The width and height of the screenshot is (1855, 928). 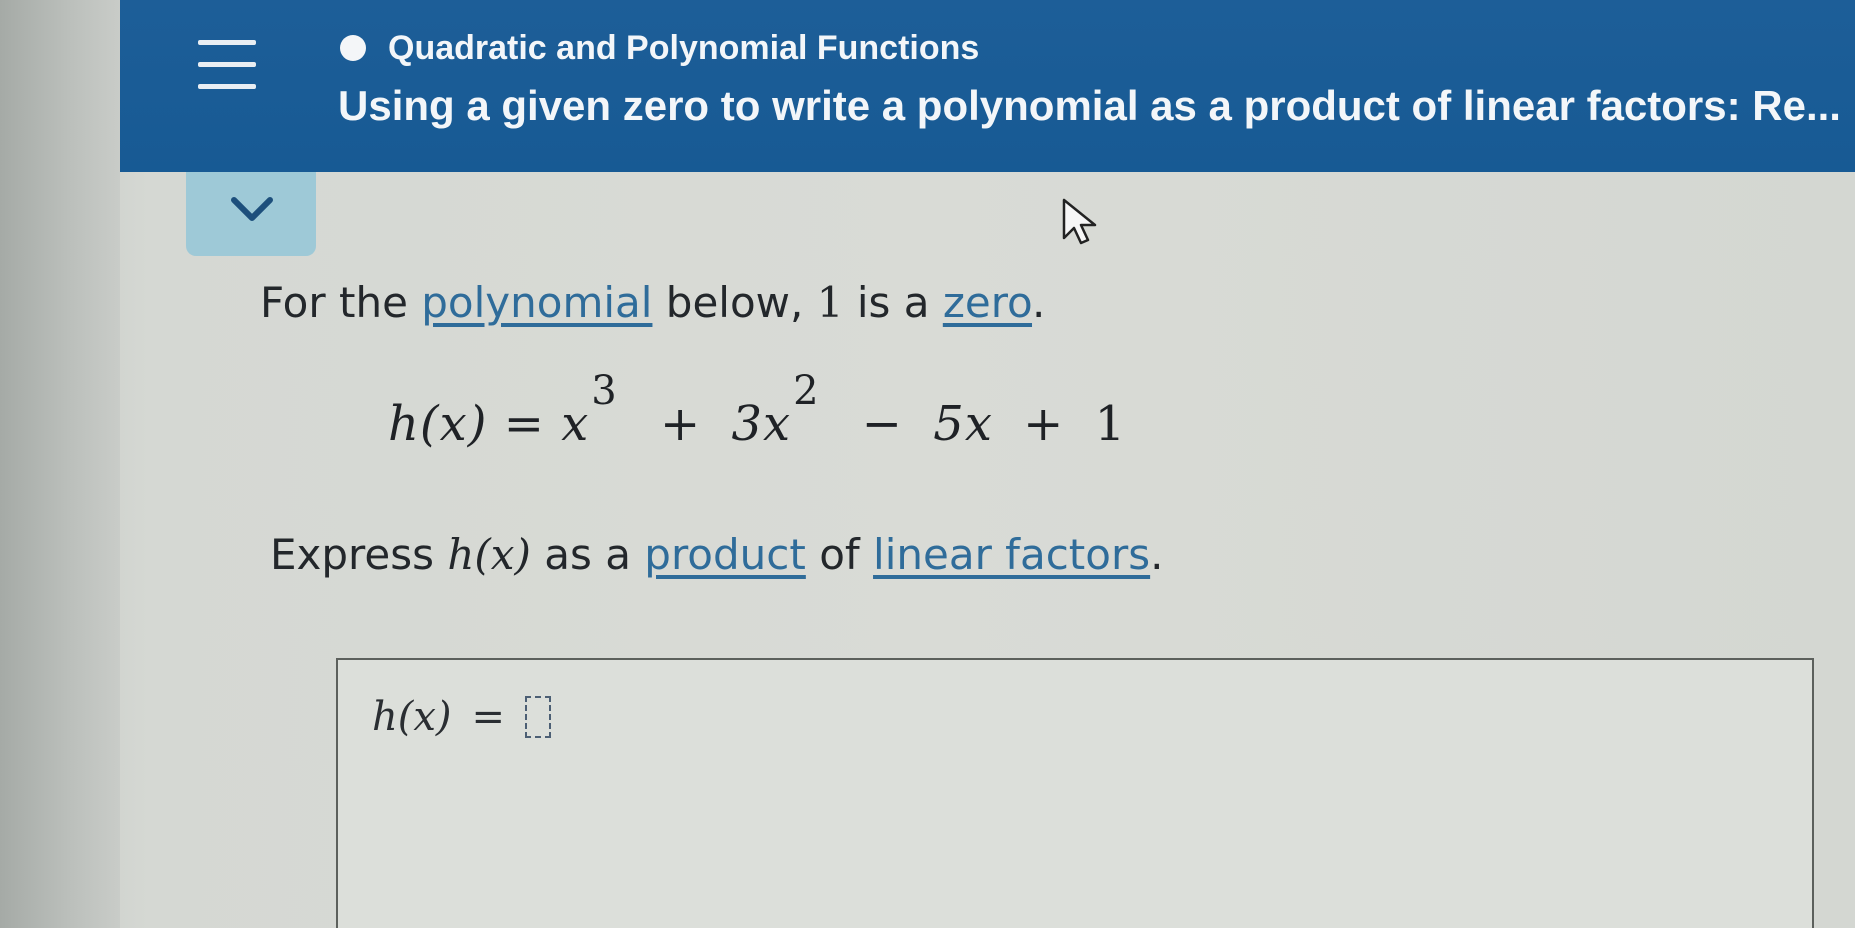 I want to click on answer-input, so click(x=538, y=717).